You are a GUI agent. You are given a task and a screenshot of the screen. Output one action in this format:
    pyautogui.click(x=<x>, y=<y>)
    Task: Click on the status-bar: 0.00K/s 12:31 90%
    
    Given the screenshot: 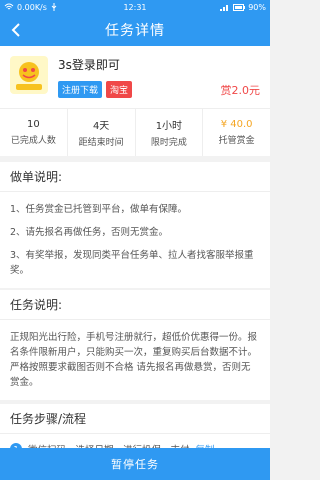 What is the action you would take?
    pyautogui.click(x=135, y=7)
    